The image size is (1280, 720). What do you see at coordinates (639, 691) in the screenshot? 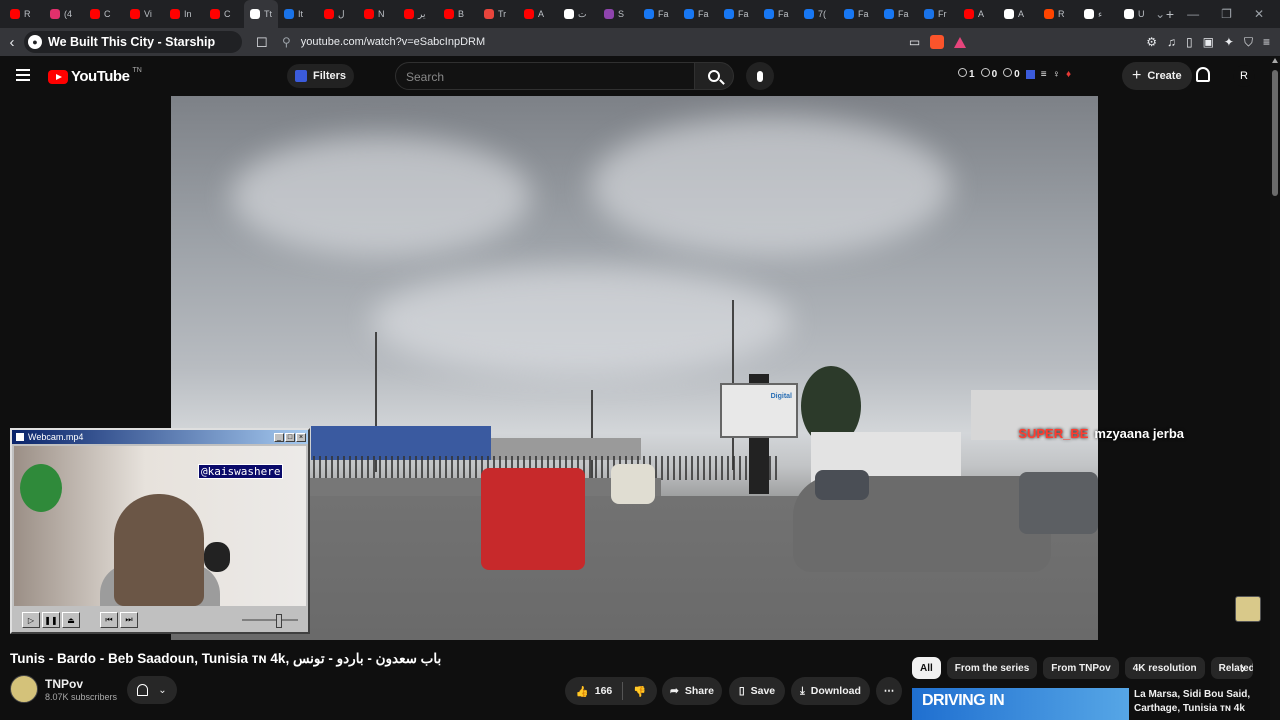
I see `dislike-icon: 👎` at bounding box center [639, 691].